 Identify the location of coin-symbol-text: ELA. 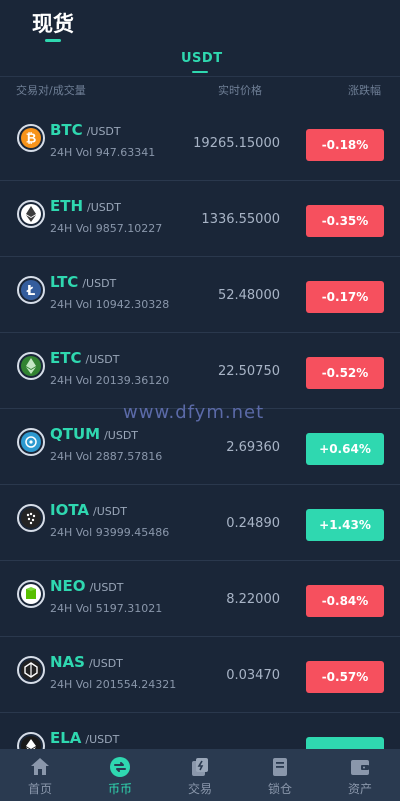
(66, 738).